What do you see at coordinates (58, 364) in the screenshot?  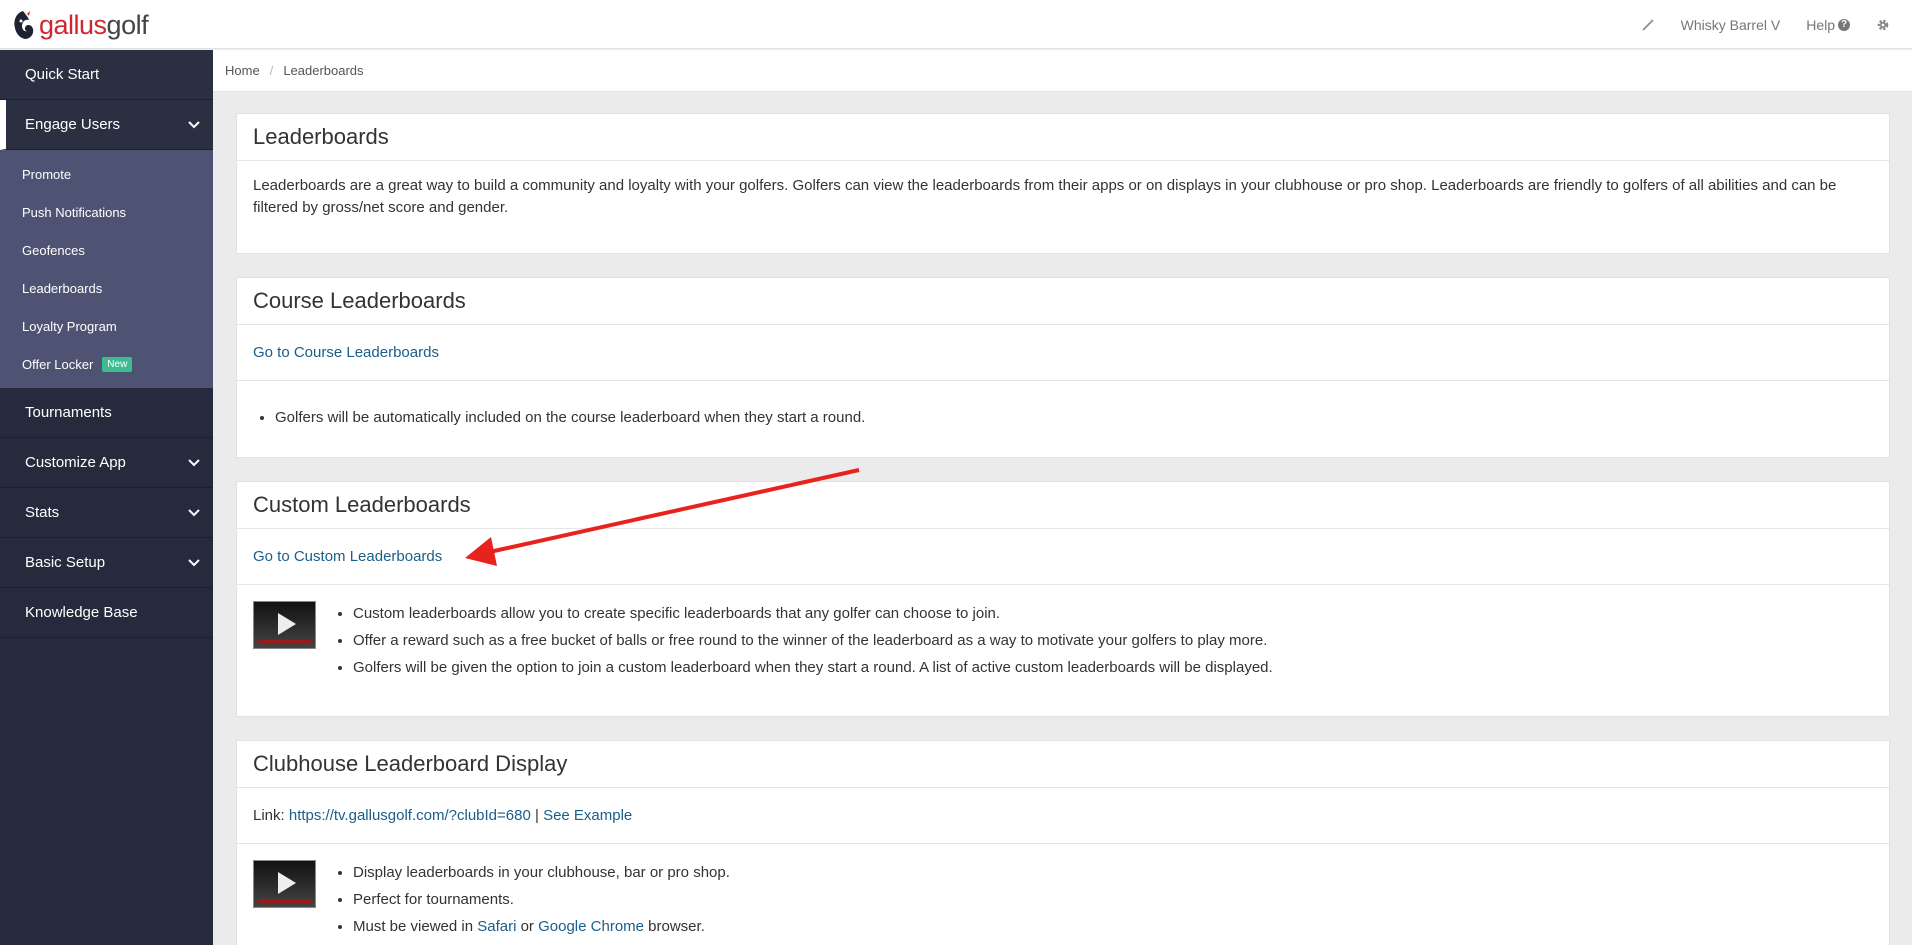 I see `subnav-offer-locker-label: Offer Locker` at bounding box center [58, 364].